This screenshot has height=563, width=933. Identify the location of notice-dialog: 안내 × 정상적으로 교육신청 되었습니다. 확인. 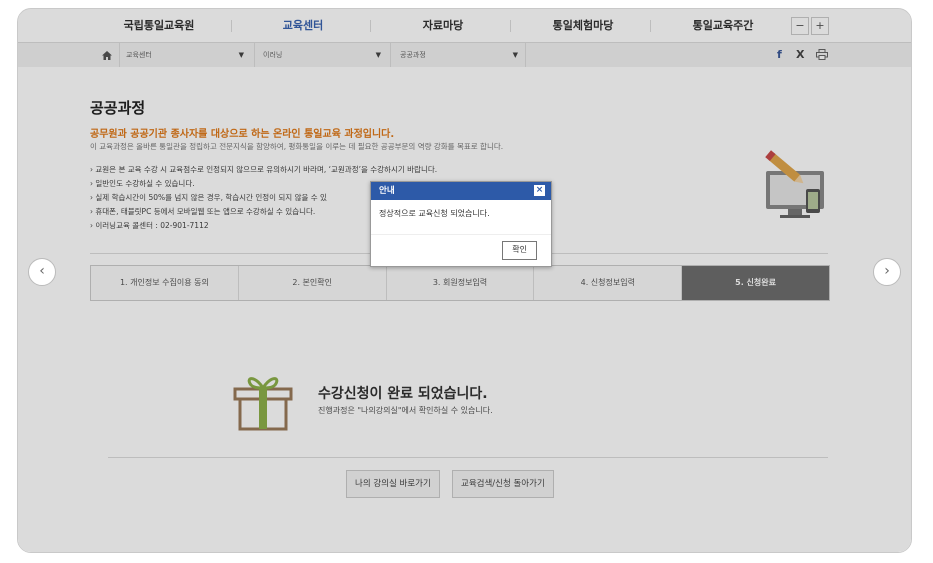
(461, 224).